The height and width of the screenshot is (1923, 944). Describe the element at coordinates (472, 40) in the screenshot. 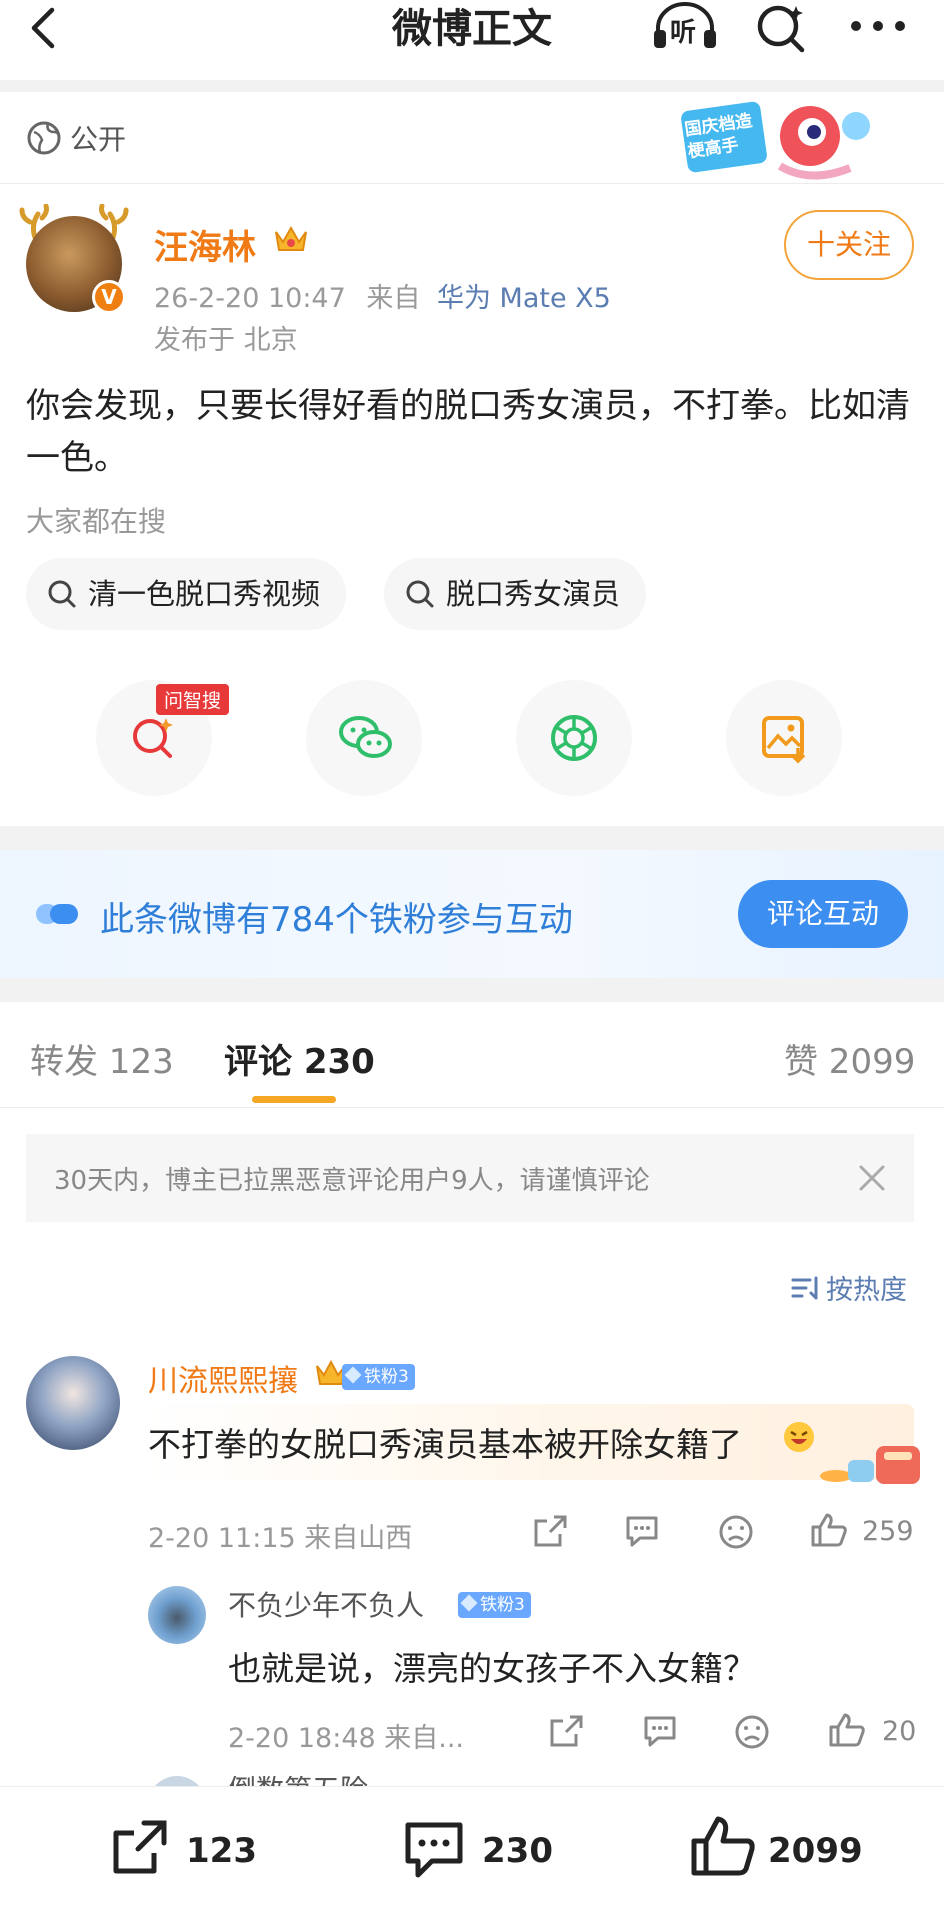

I see `top-nav-bar: 微博正文 听` at that location.